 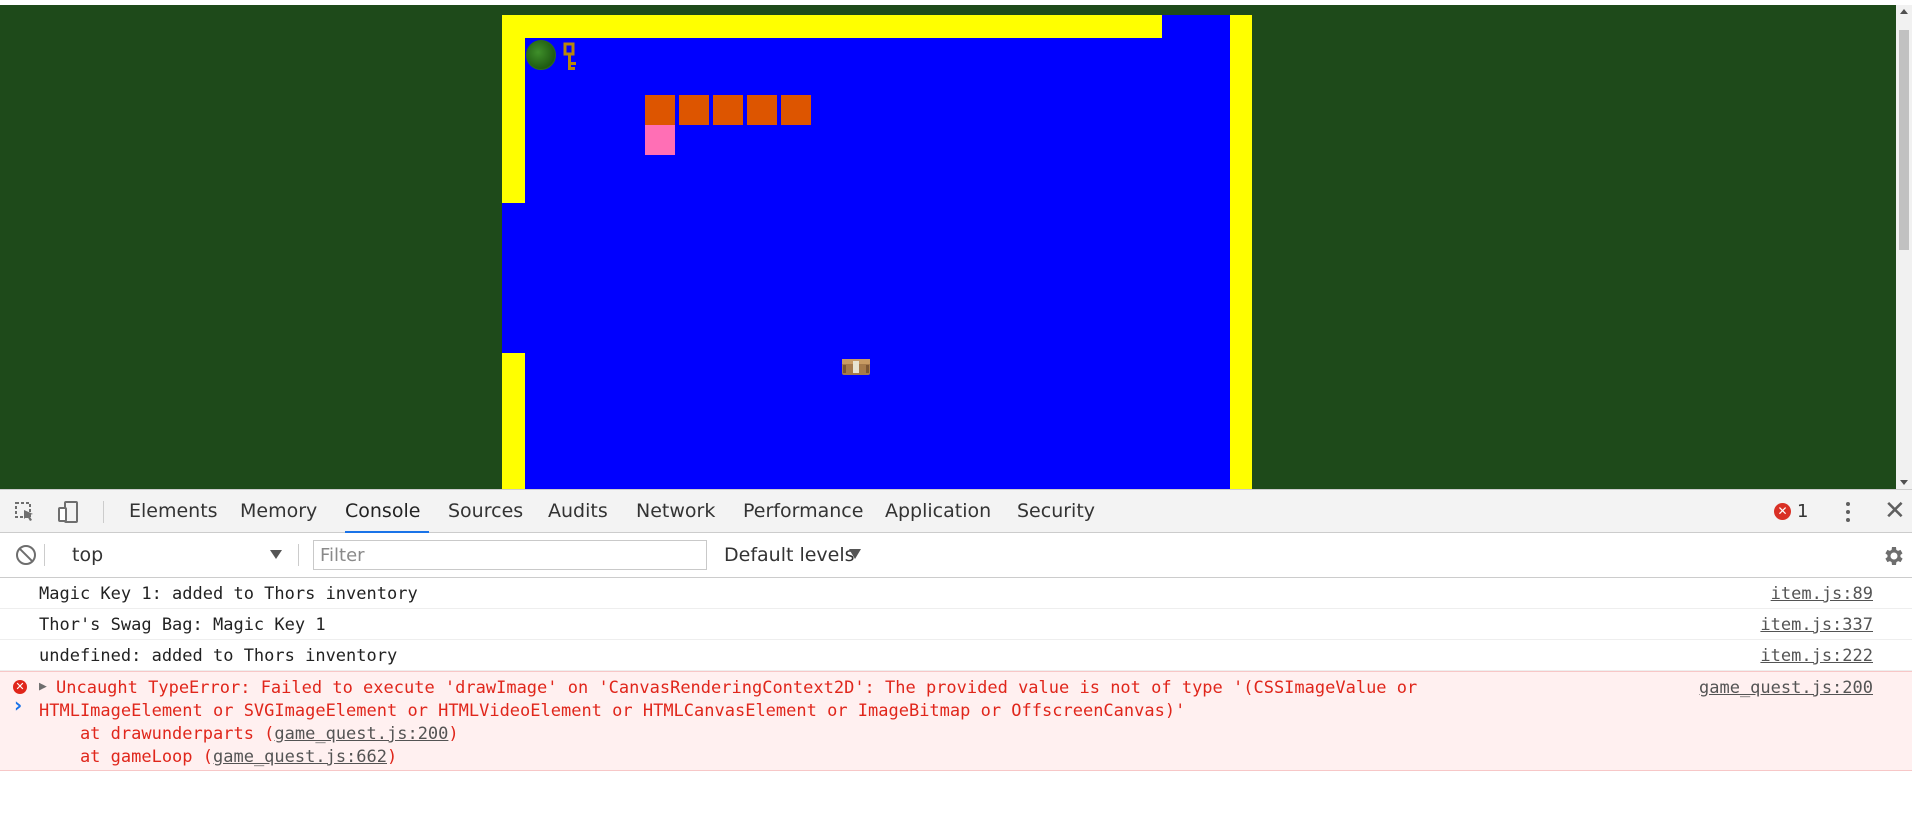 I want to click on source-link: item.js:337, so click(x=1816, y=625).